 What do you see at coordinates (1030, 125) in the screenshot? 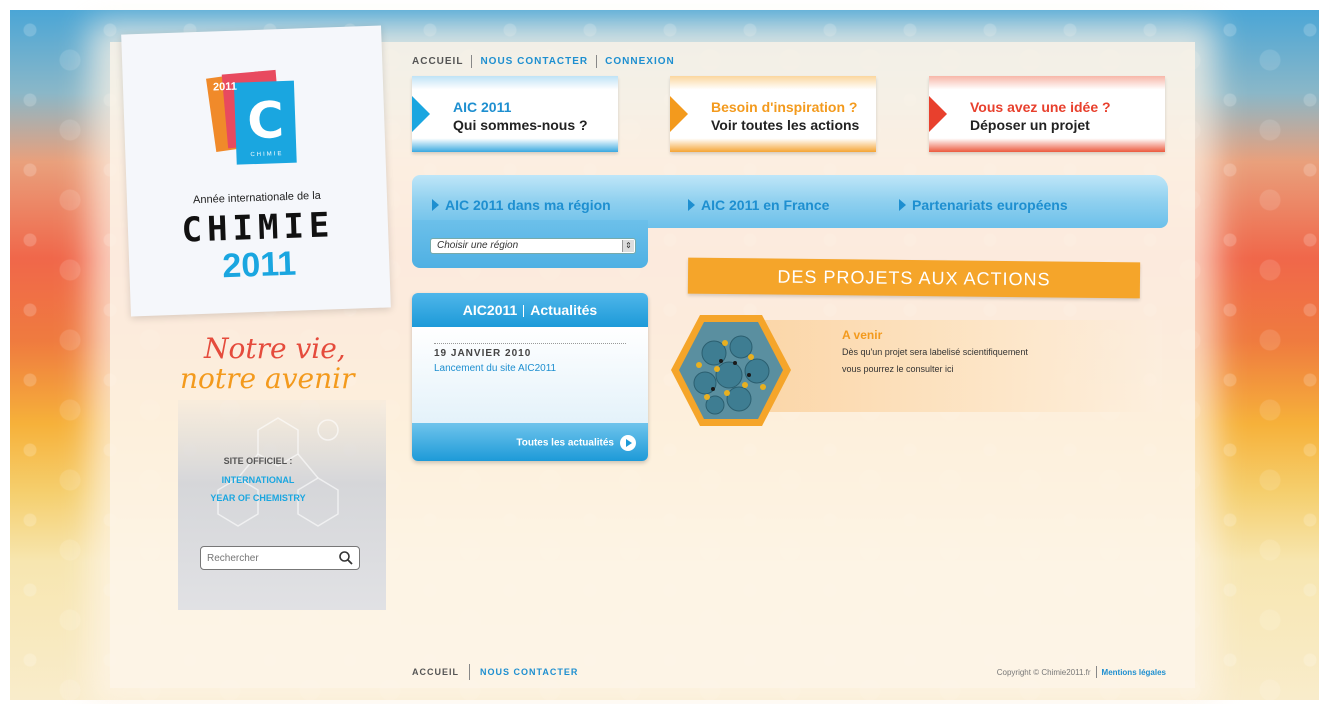
I see `submit-project-button-subtitle: Déposer un projet` at bounding box center [1030, 125].